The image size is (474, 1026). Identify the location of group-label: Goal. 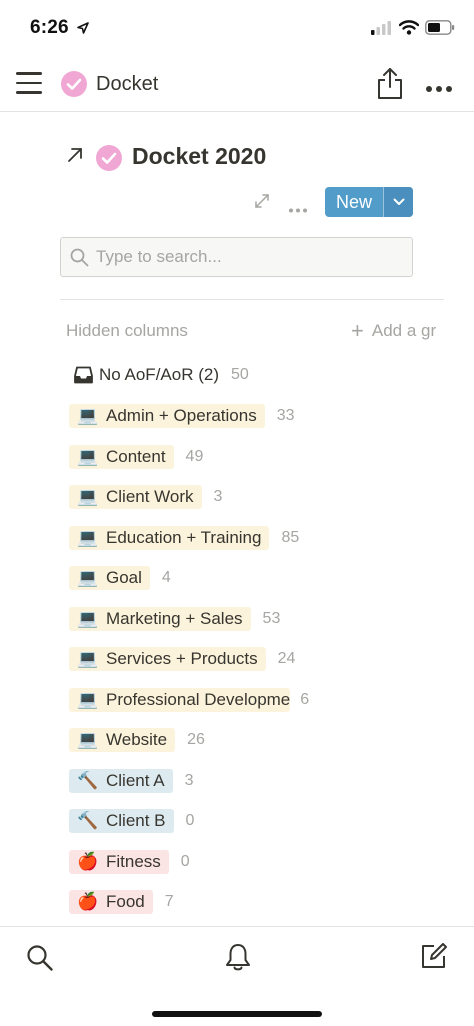
(124, 577).